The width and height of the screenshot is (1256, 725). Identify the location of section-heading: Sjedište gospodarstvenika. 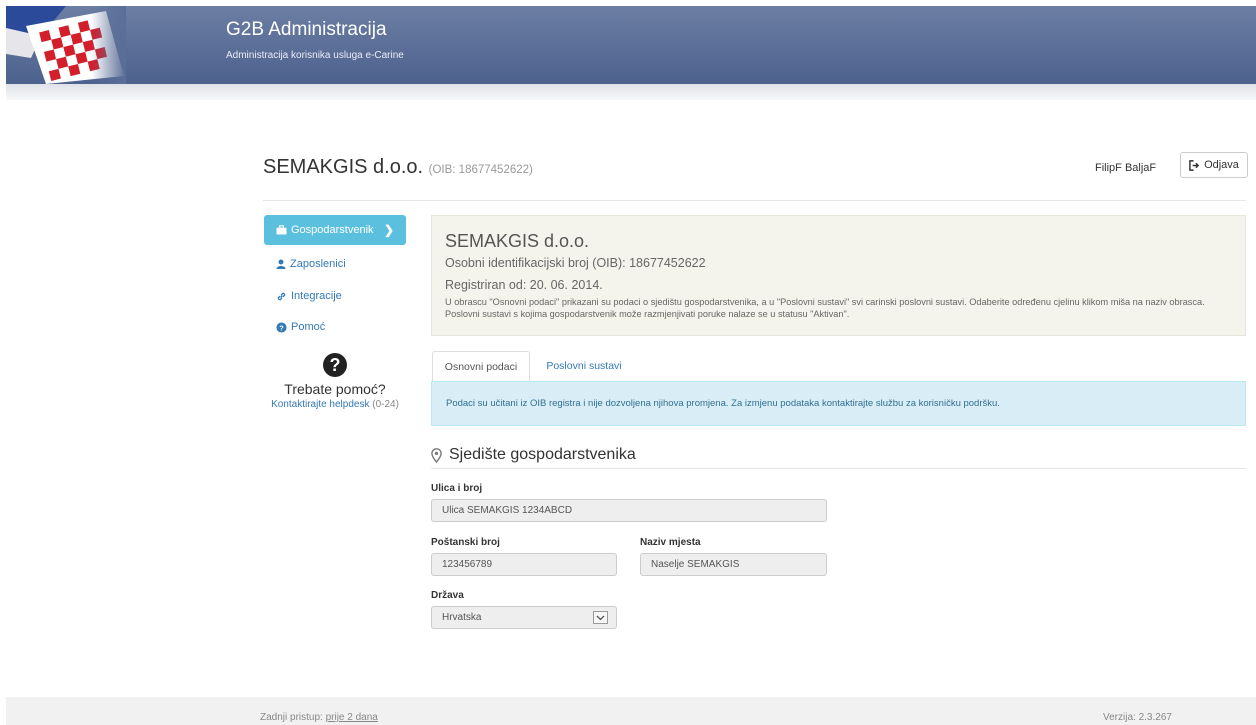
(533, 455).